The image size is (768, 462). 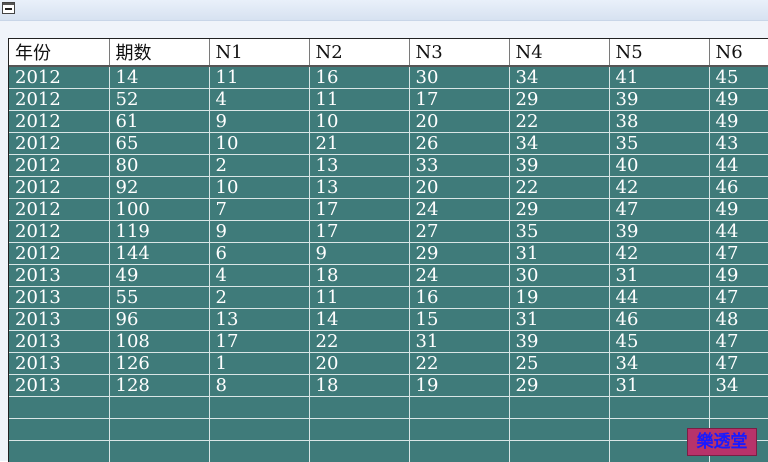 I want to click on table-cell: 55, so click(x=159, y=298).